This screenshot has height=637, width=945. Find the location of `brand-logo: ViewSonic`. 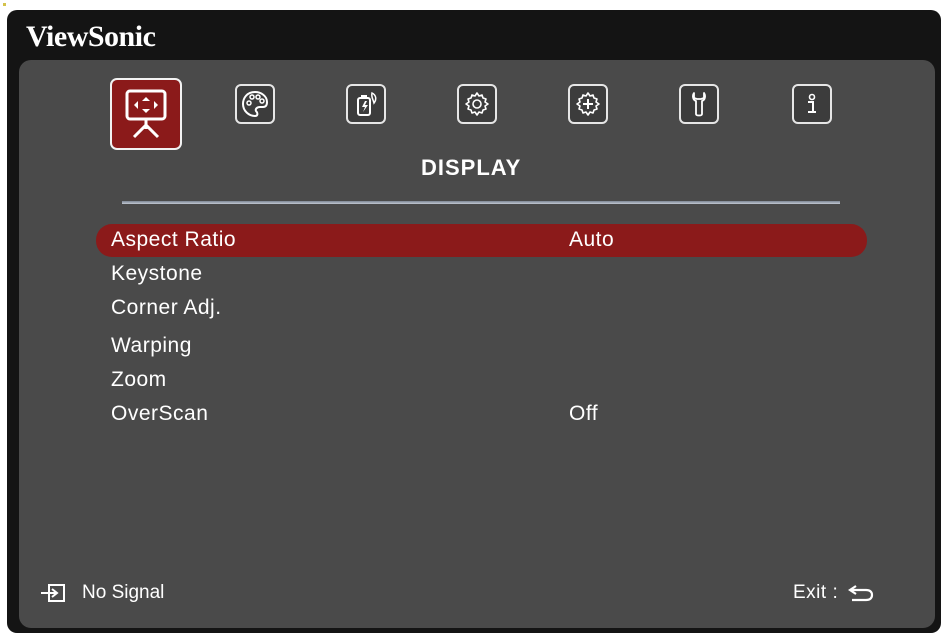

brand-logo: ViewSonic is located at coordinates (91, 36).